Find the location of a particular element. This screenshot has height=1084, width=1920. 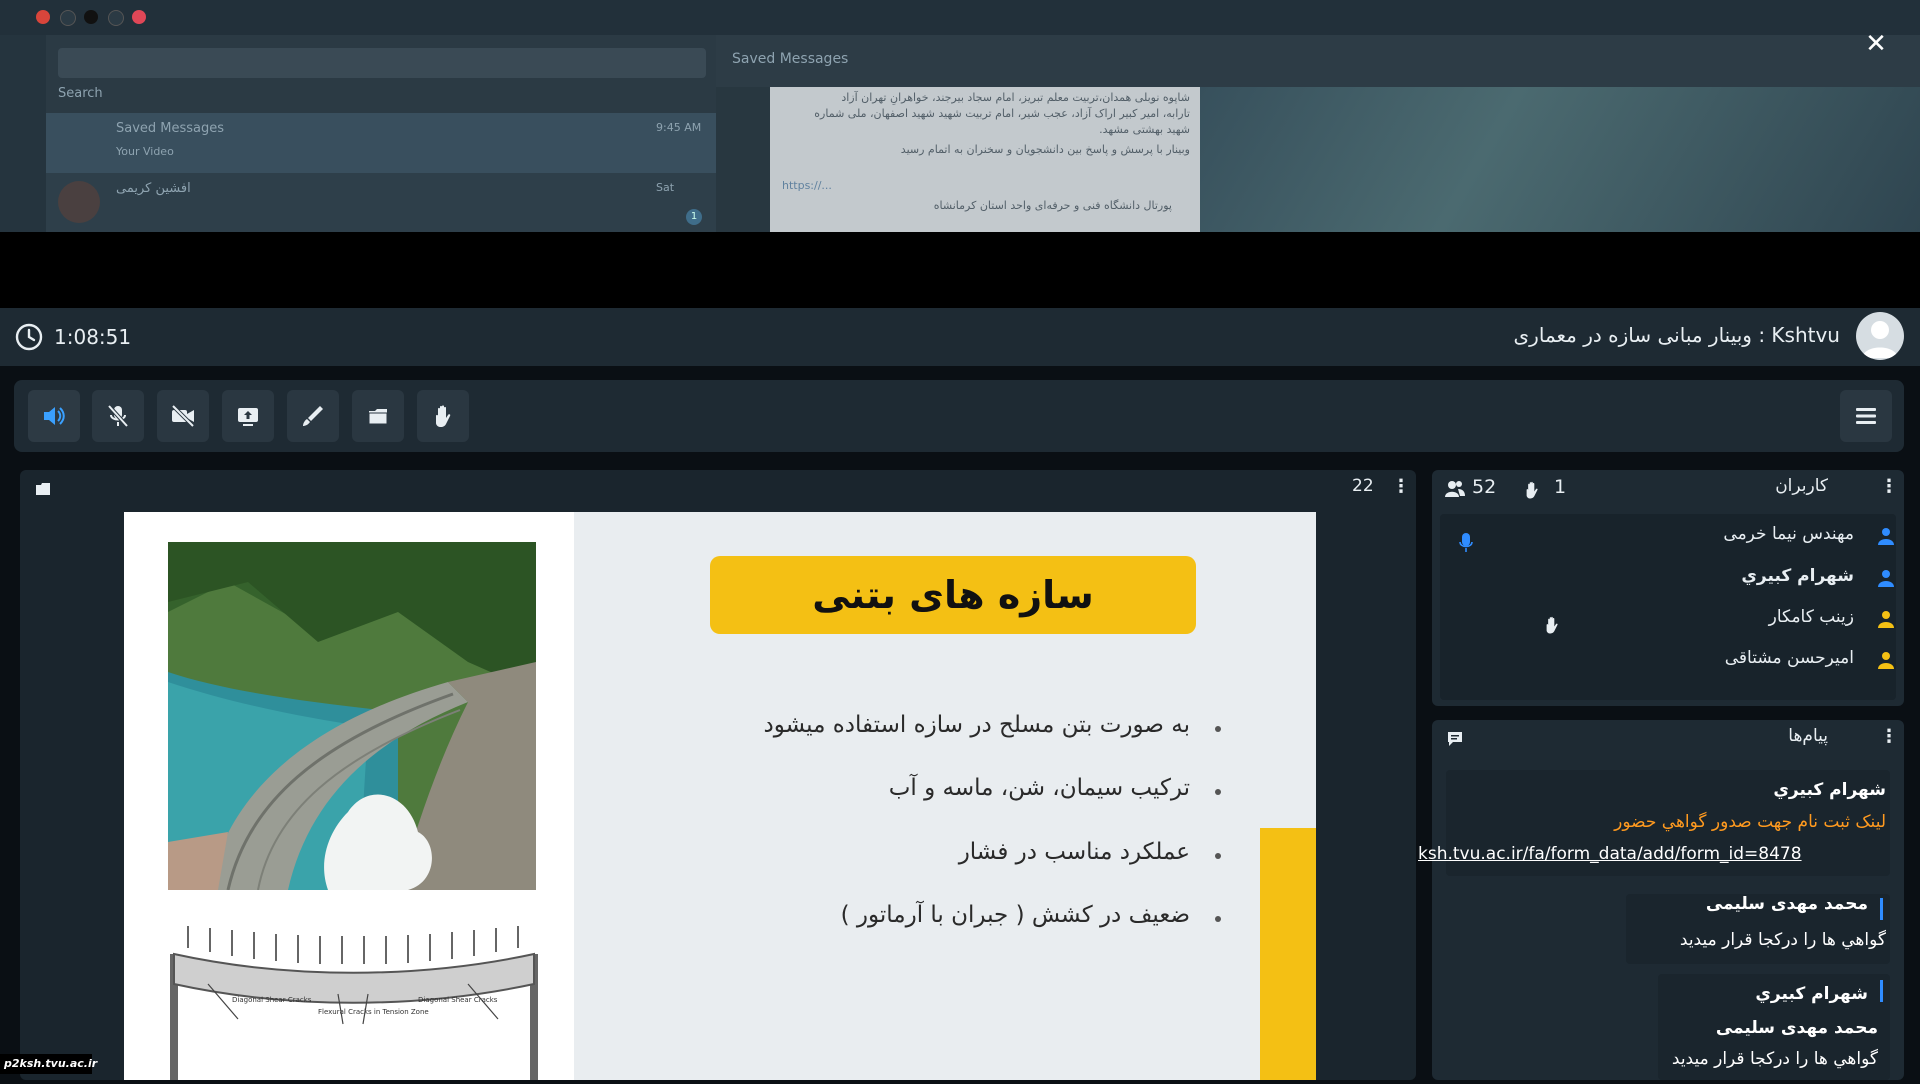

telegram-sidebar is located at coordinates (23, 133).